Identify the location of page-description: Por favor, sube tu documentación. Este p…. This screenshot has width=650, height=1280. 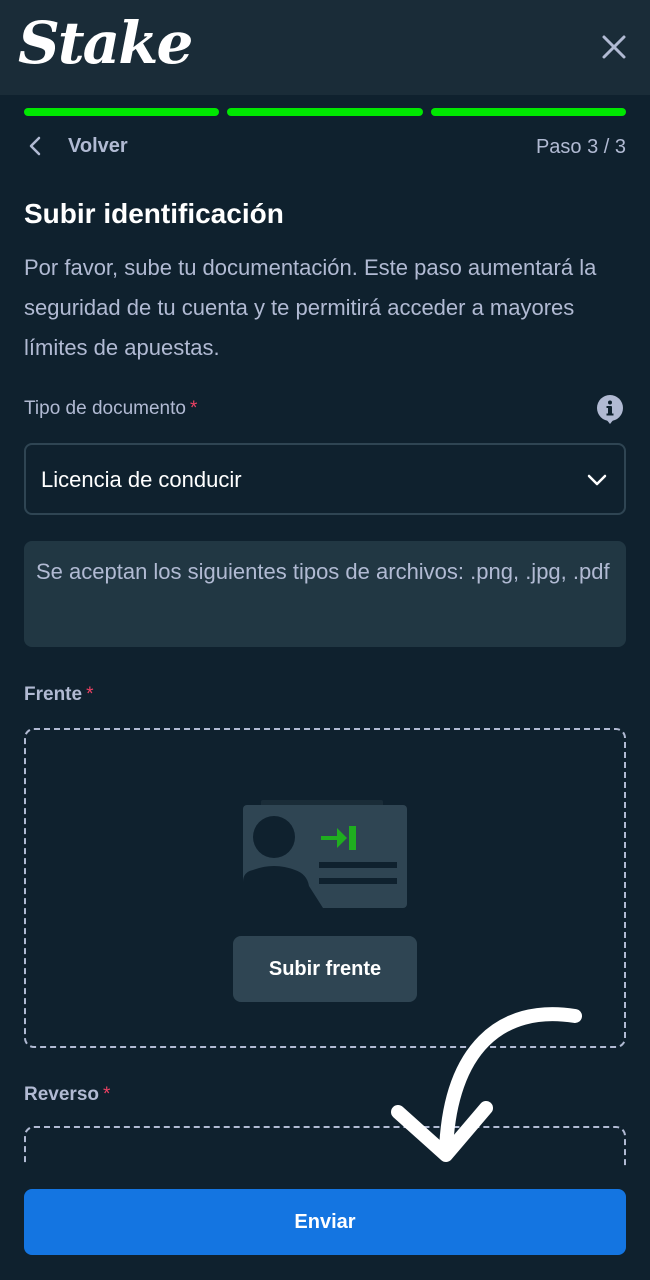
(310, 307).